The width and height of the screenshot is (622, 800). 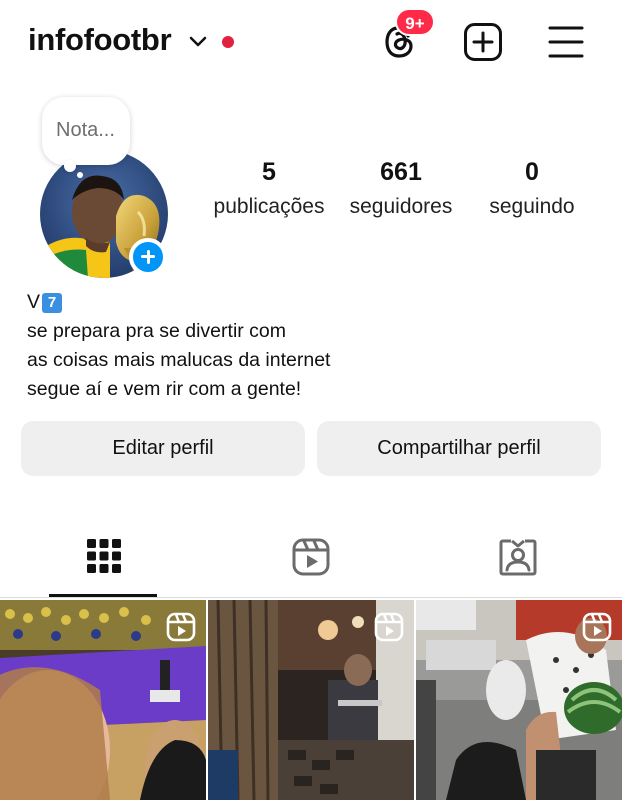 What do you see at coordinates (401, 206) in the screenshot?
I see `stat-label: seguidores` at bounding box center [401, 206].